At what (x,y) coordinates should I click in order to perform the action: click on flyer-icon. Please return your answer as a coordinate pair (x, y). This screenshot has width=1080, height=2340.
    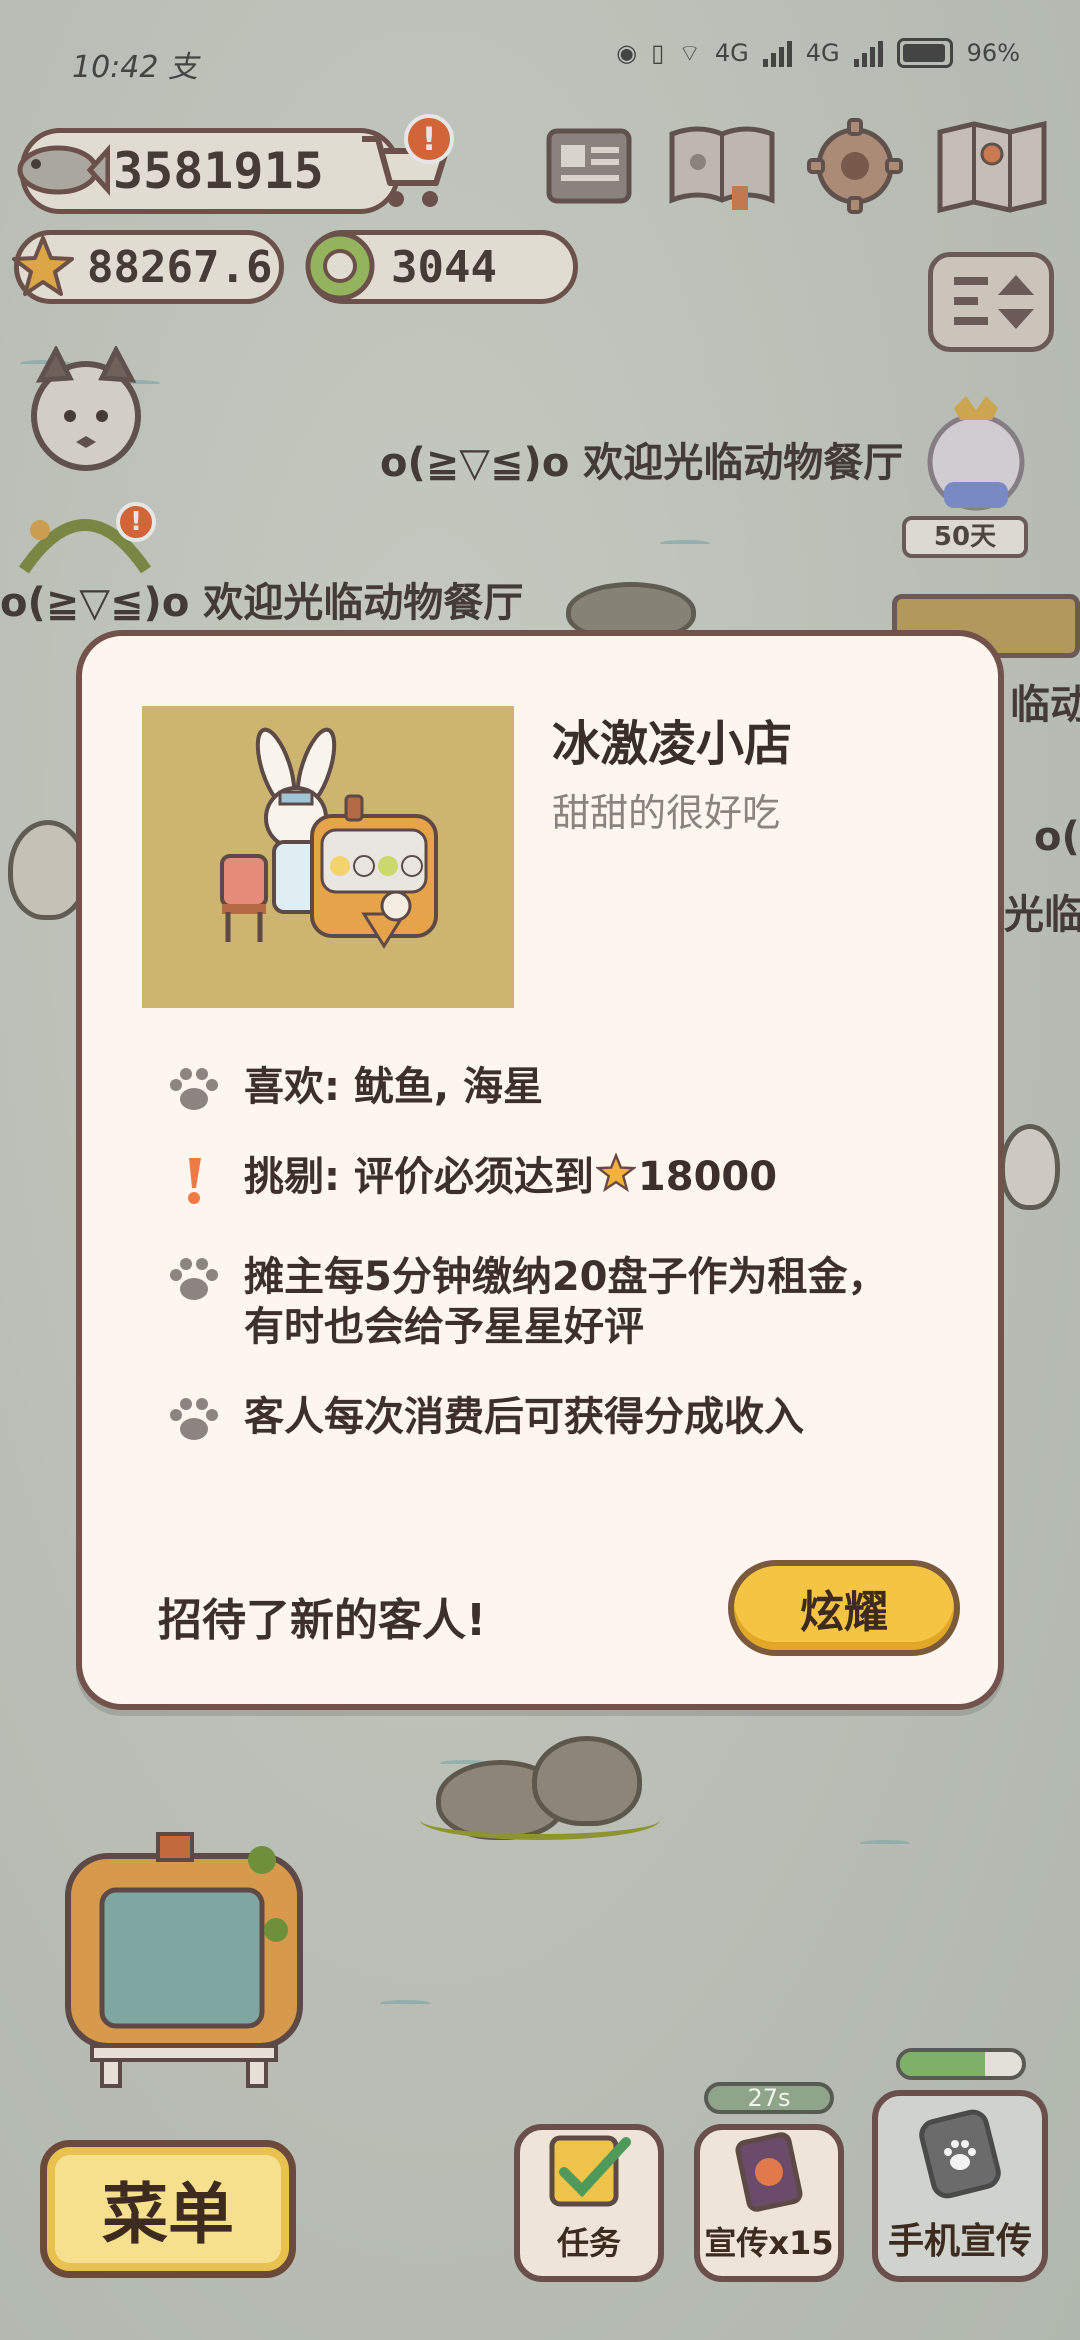
    Looking at the image, I should click on (769, 2172).